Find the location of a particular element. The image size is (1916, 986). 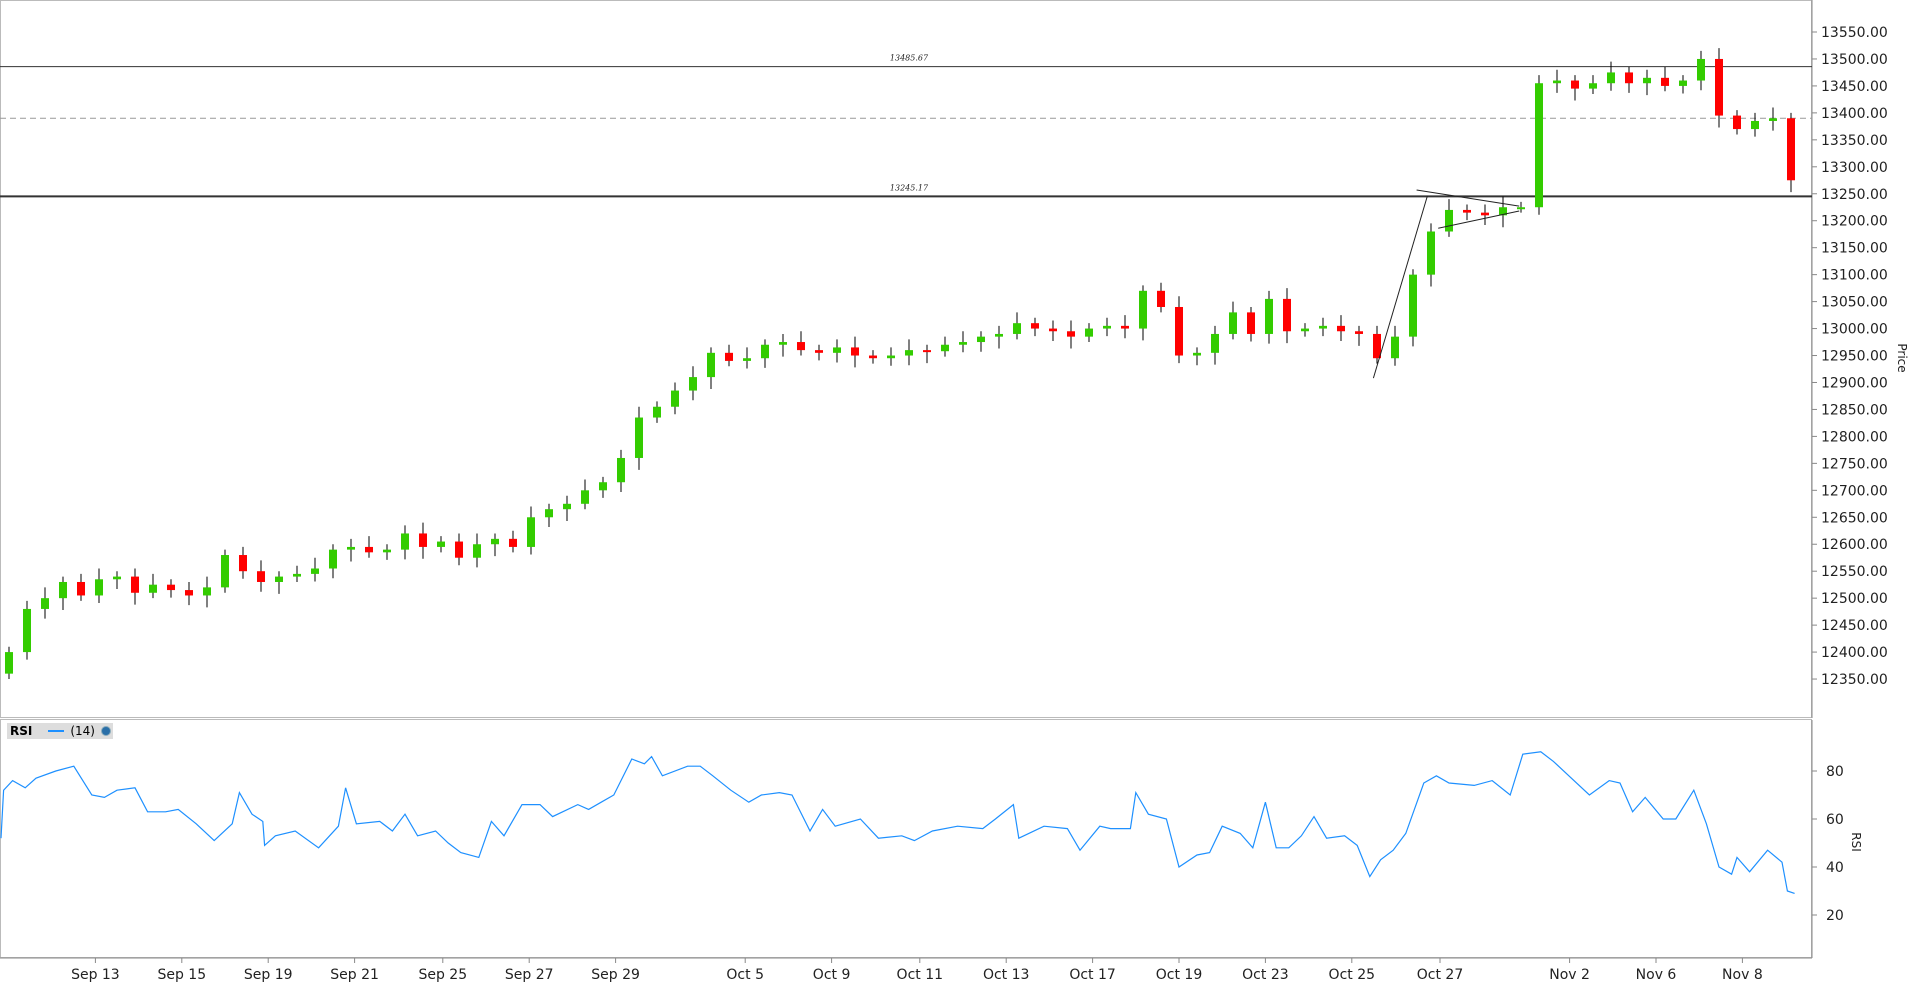

price-tick-label: 13450.00 is located at coordinates (1854, 87).